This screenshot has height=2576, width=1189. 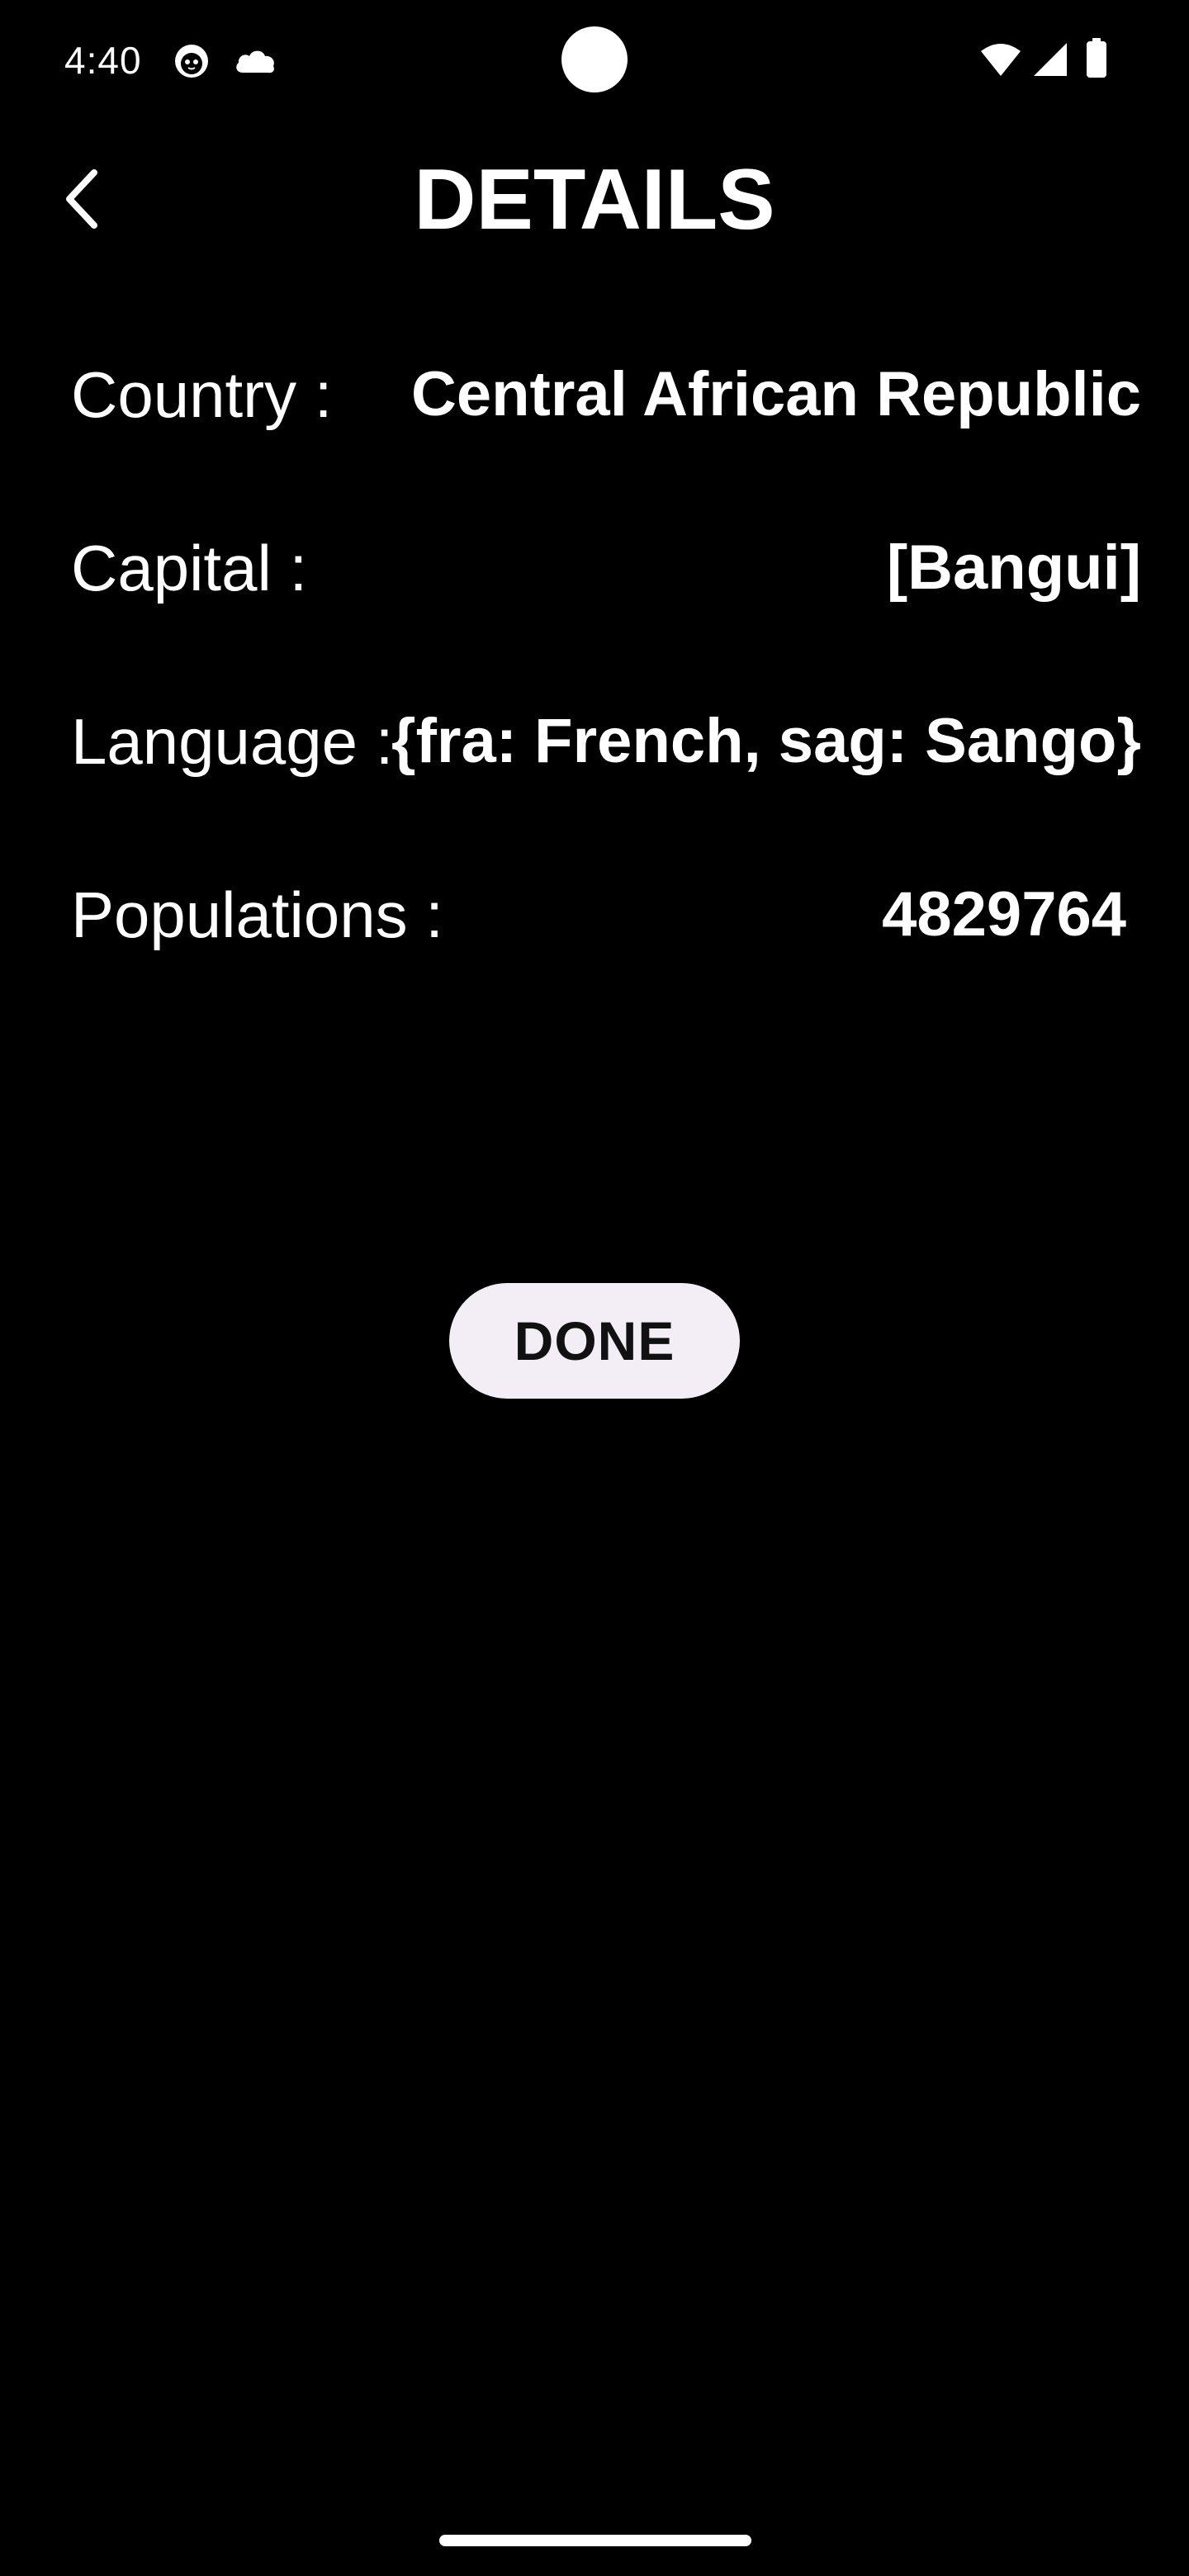 What do you see at coordinates (606, 915) in the screenshot?
I see `detail-row-population: Populations : 4829764` at bounding box center [606, 915].